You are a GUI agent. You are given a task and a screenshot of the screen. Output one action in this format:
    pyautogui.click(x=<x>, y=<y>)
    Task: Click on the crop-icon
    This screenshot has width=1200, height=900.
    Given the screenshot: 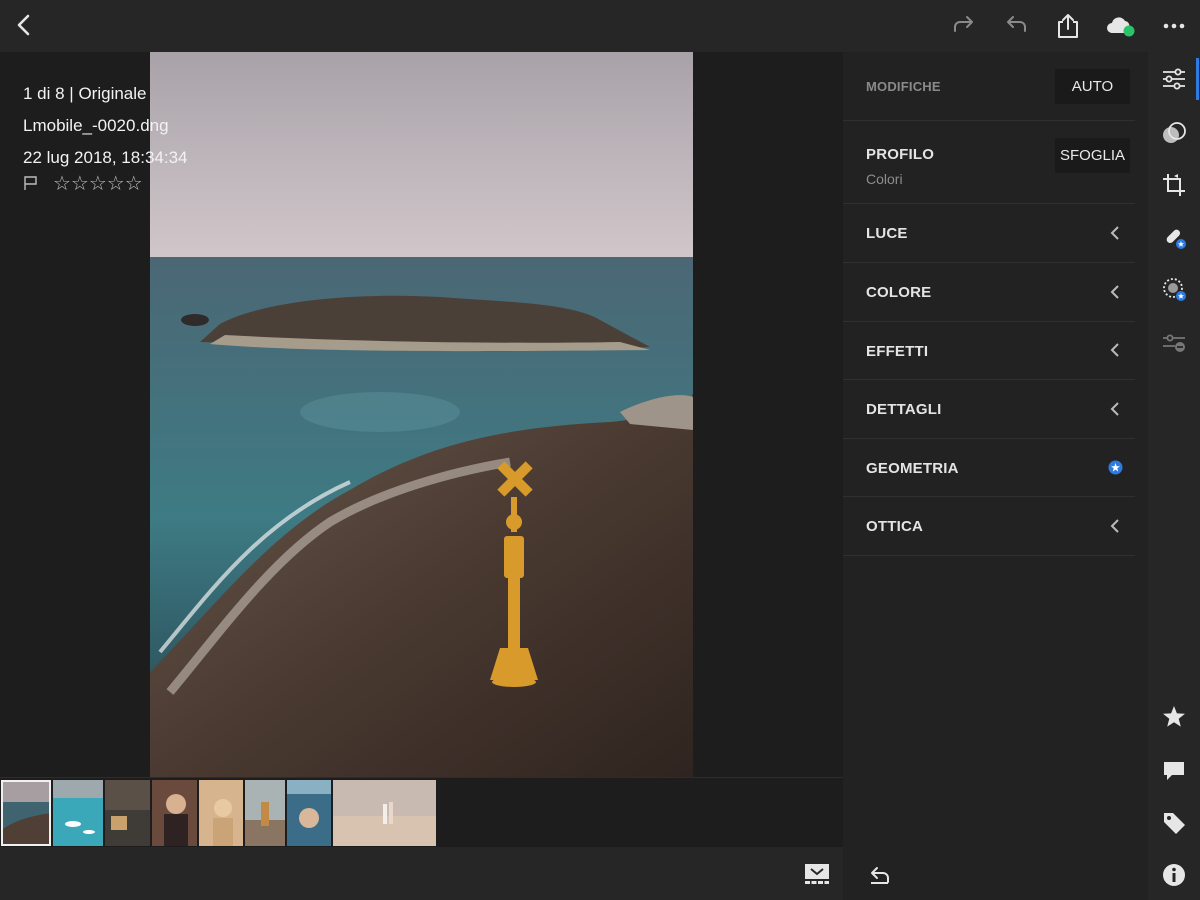 What is the action you would take?
    pyautogui.click(x=1174, y=185)
    